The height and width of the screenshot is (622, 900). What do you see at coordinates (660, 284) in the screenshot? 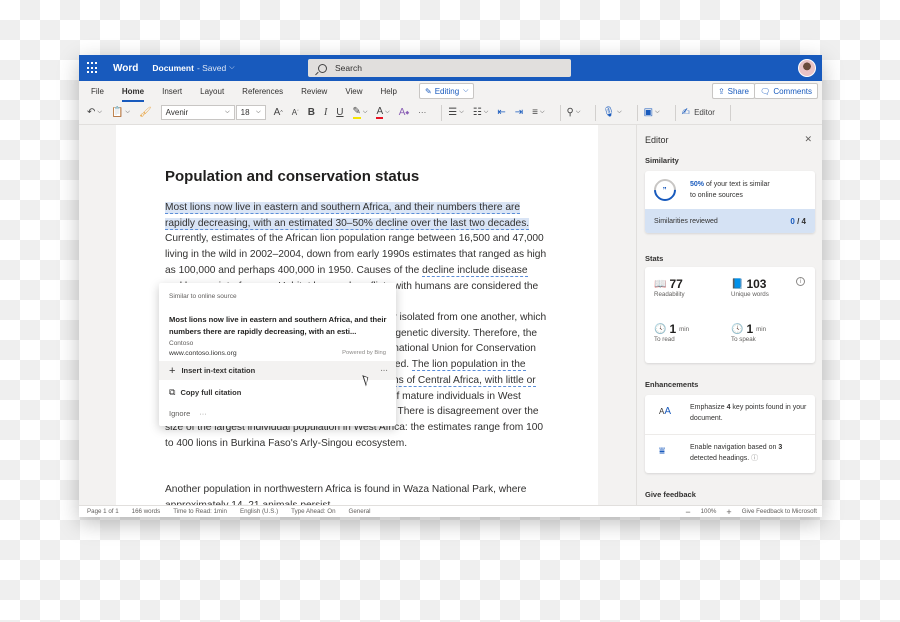
I see `book-open-icon: 📖` at bounding box center [660, 284].